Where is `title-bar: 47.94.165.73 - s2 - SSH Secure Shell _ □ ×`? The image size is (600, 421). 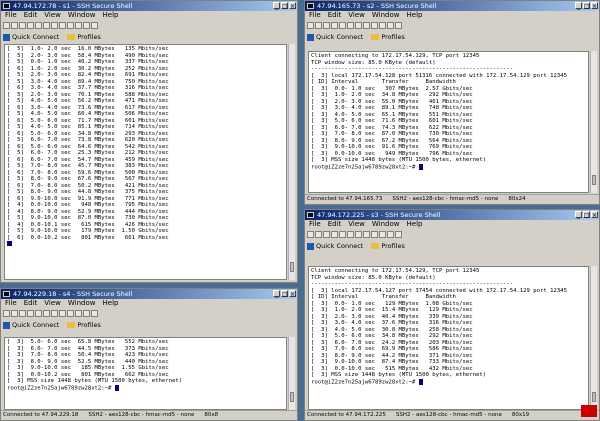
title-bar: 47.94.165.73 - s2 - SSH Secure Shell _ □ × is located at coordinates (452, 6).